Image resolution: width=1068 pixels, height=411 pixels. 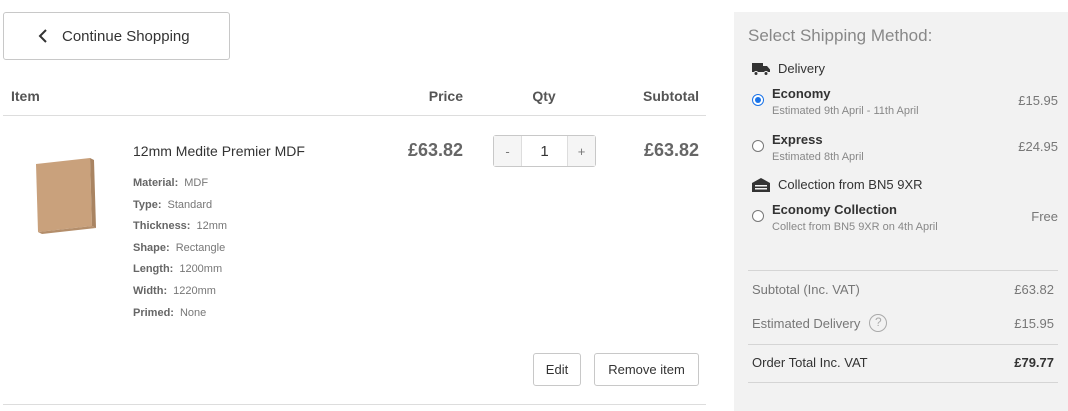 I want to click on attribute-key: Material:, so click(x=156, y=183).